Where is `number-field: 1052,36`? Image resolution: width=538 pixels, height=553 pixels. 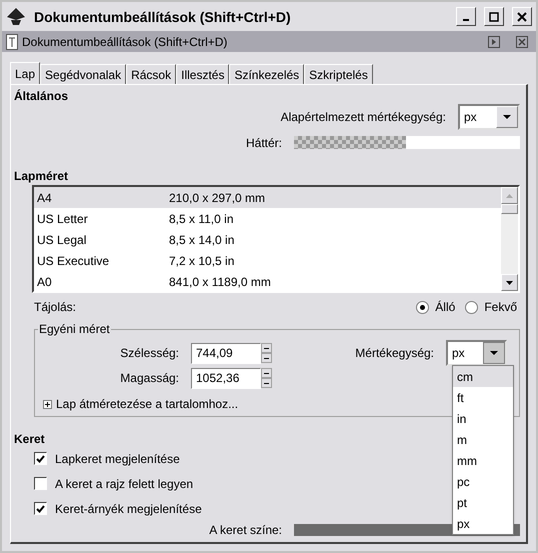
number-field: 1052,36 is located at coordinates (226, 378).